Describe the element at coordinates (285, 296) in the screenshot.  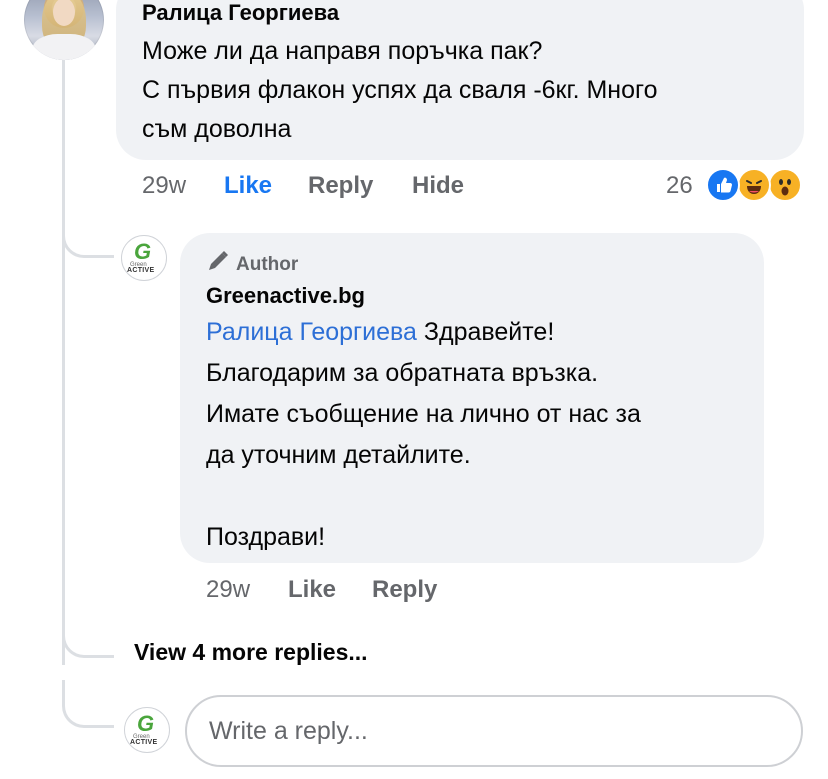
I see `reply-author-name: Greenactive.bg` at that location.